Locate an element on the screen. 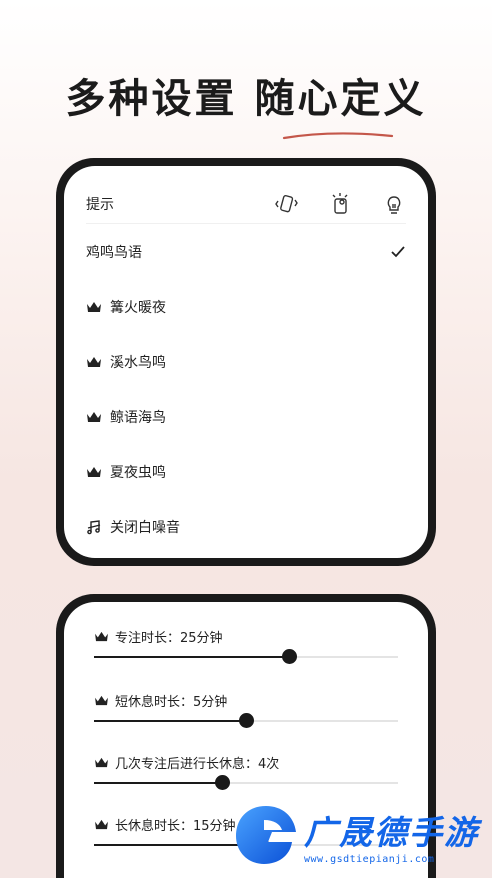 The width and height of the screenshot is (492, 878). sound-item-xishui: 溪水鸟鸣 is located at coordinates (246, 361).